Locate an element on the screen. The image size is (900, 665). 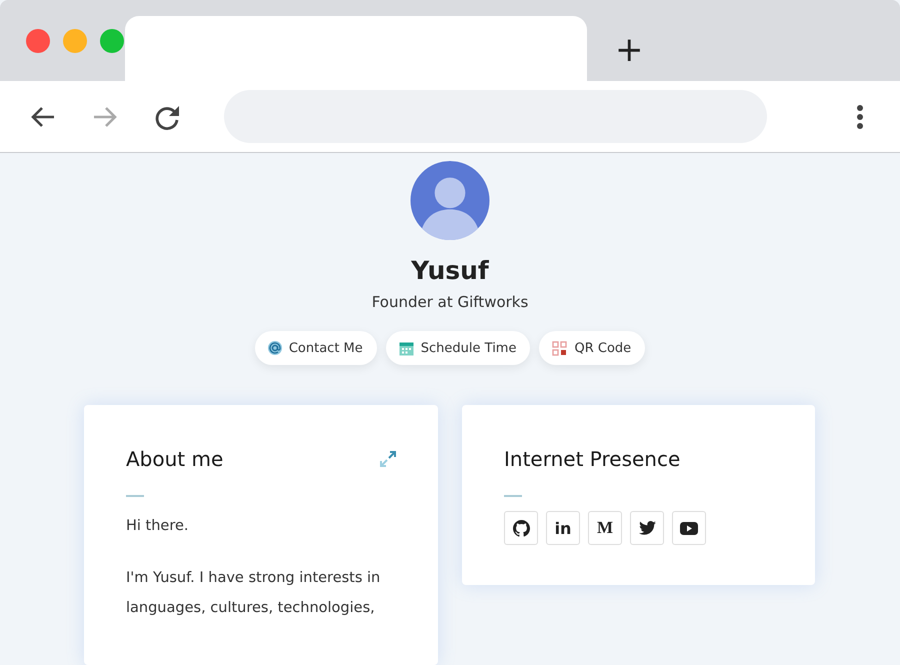
card-title: Internet Presence is located at coordinates (593, 459).